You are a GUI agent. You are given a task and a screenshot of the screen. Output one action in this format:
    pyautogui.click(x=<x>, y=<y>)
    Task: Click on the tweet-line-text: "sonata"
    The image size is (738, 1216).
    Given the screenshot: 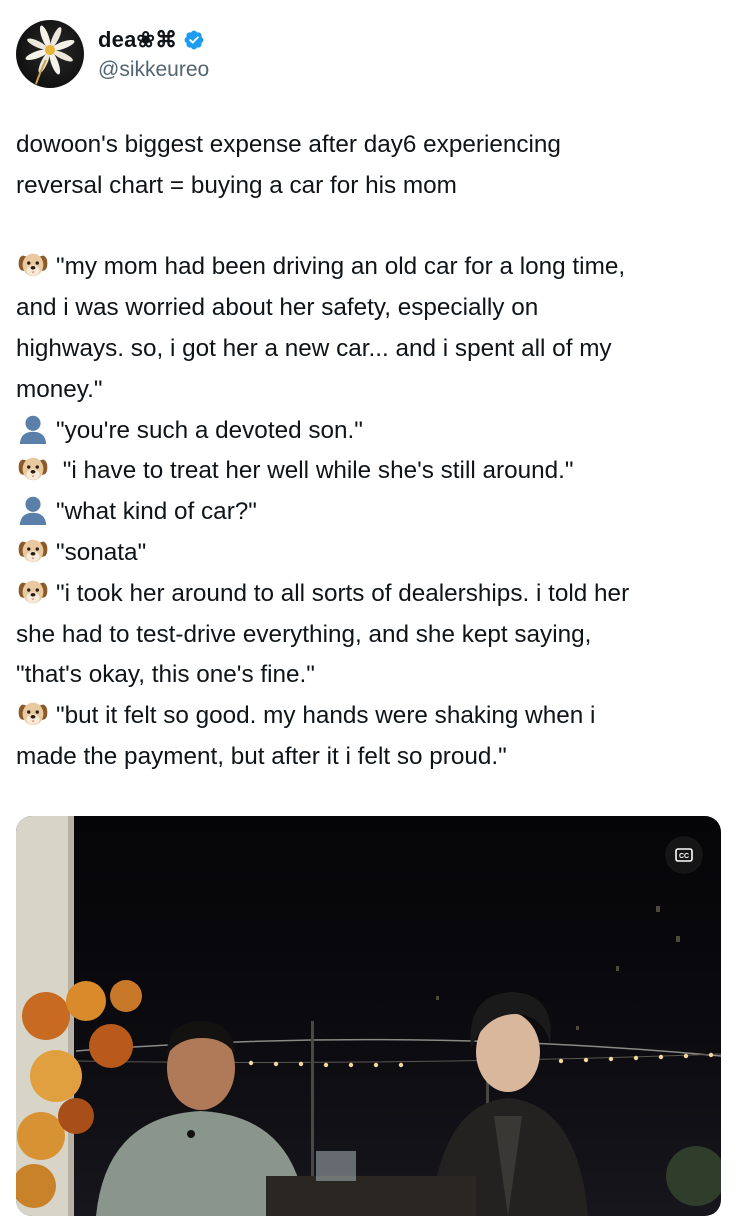 What is the action you would take?
    pyautogui.click(x=101, y=552)
    